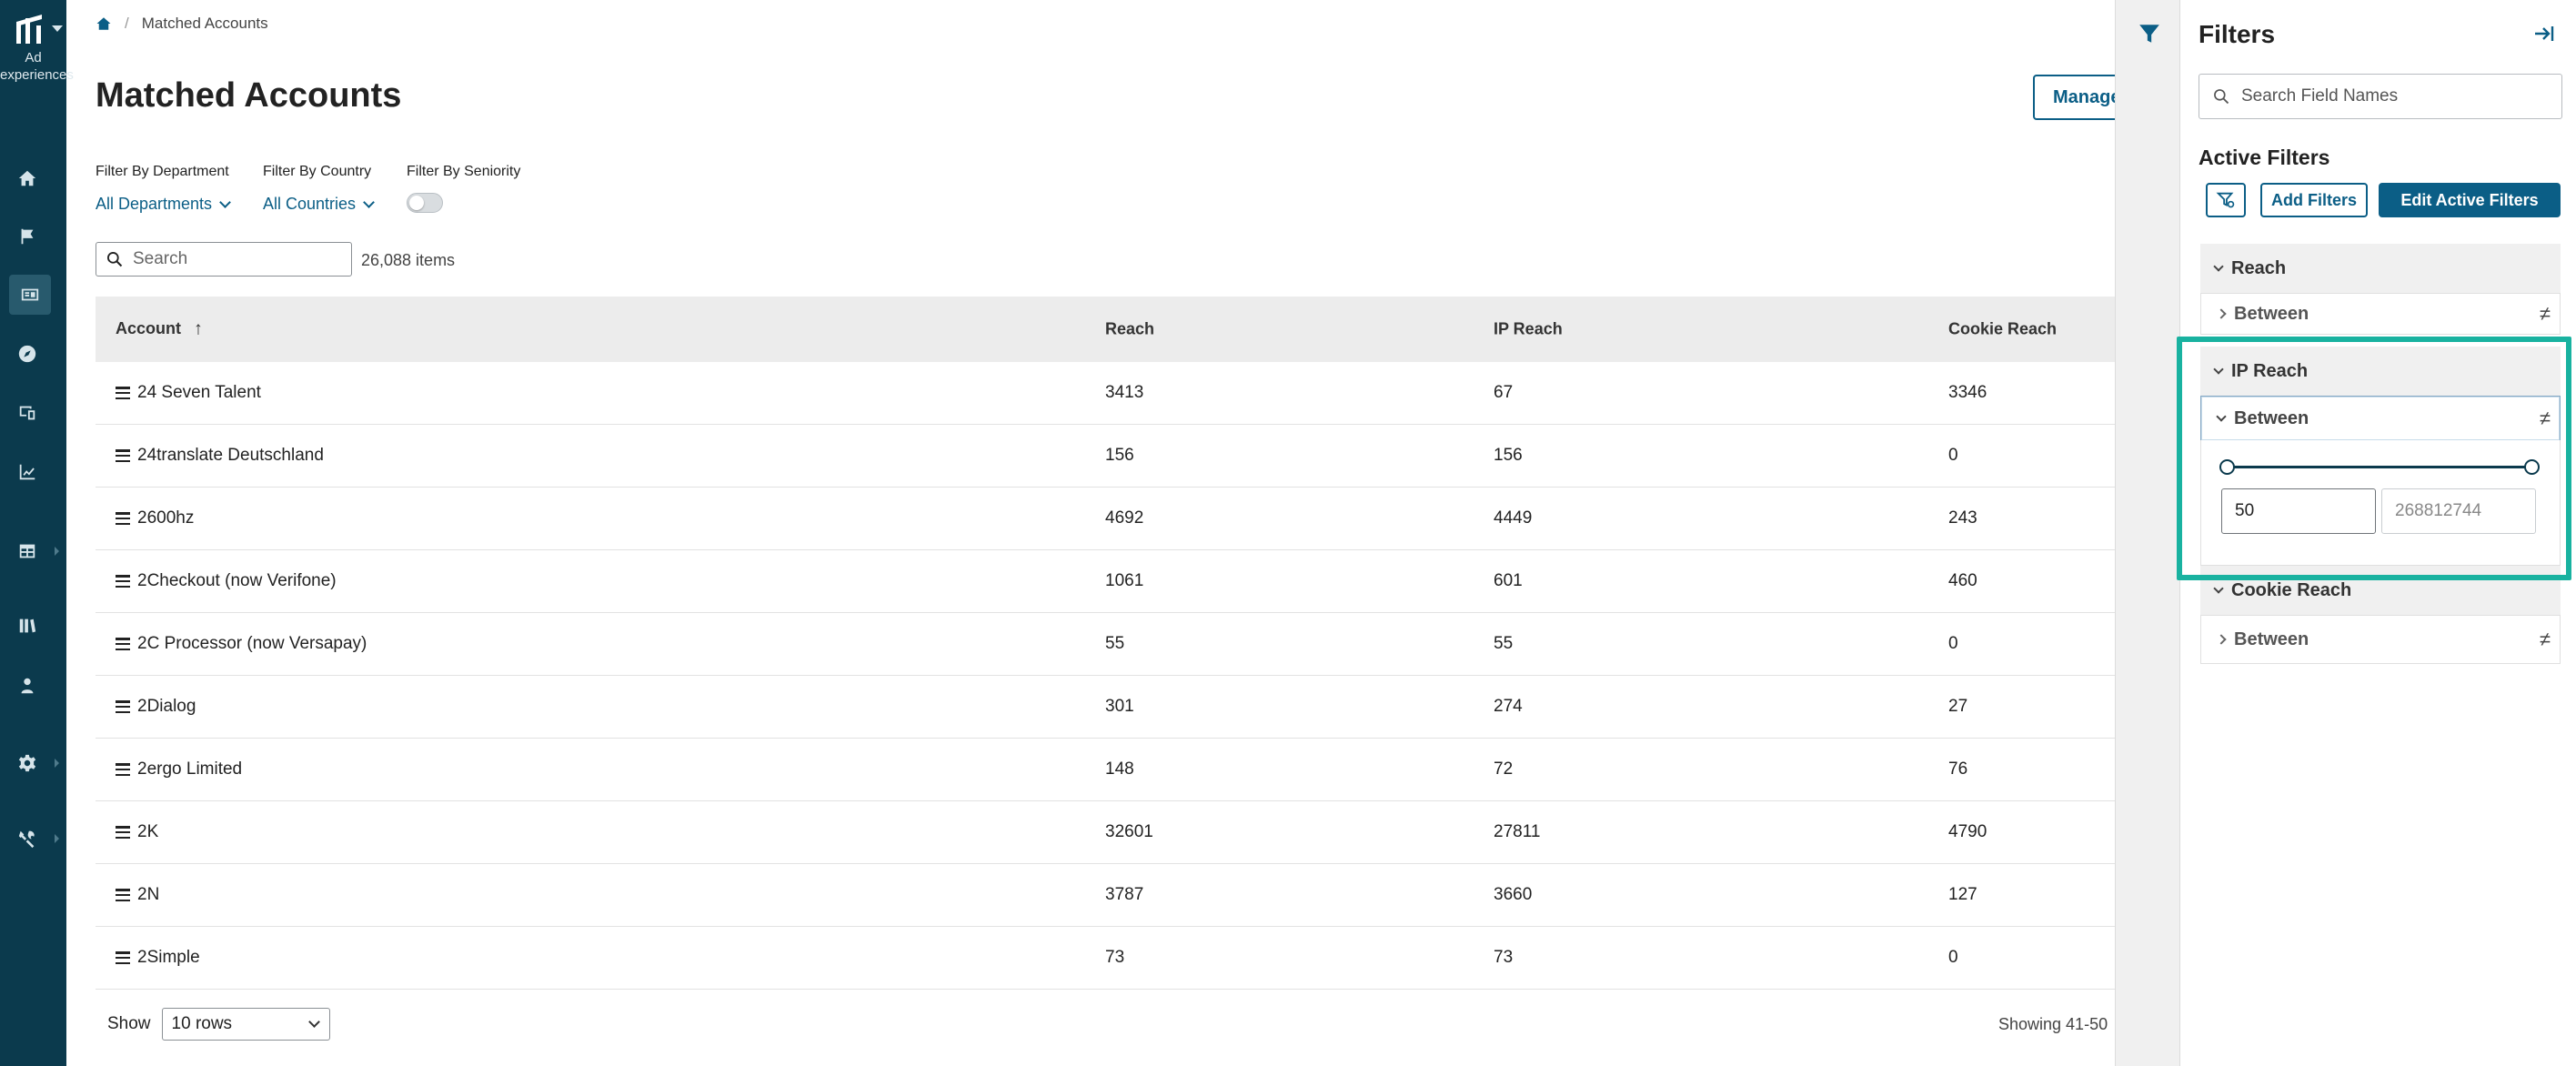  I want to click on breadcrumb: / Matched Accounts, so click(182, 24).